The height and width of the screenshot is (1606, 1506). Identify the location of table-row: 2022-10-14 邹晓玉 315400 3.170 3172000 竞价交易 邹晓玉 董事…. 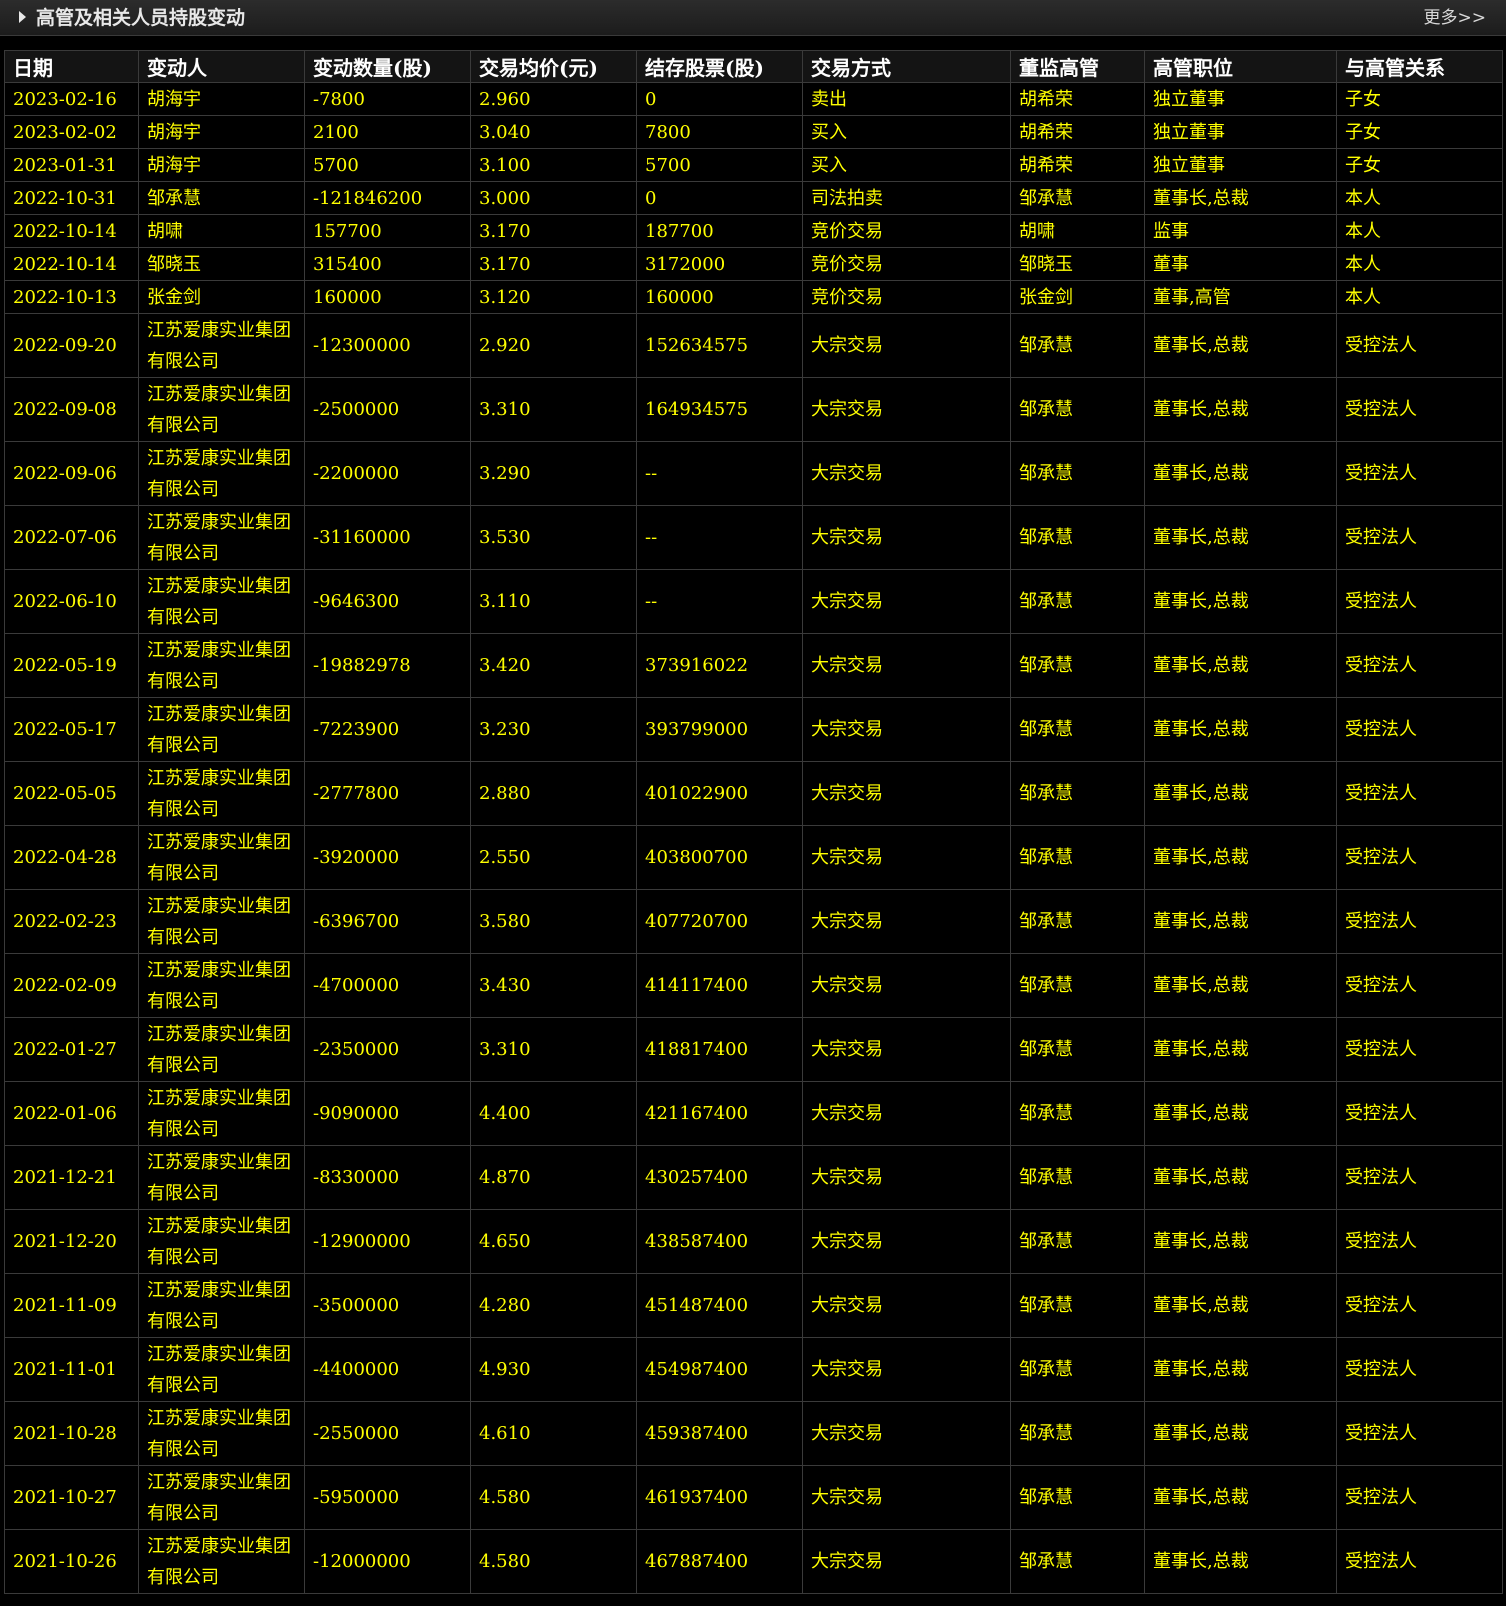
(753, 264).